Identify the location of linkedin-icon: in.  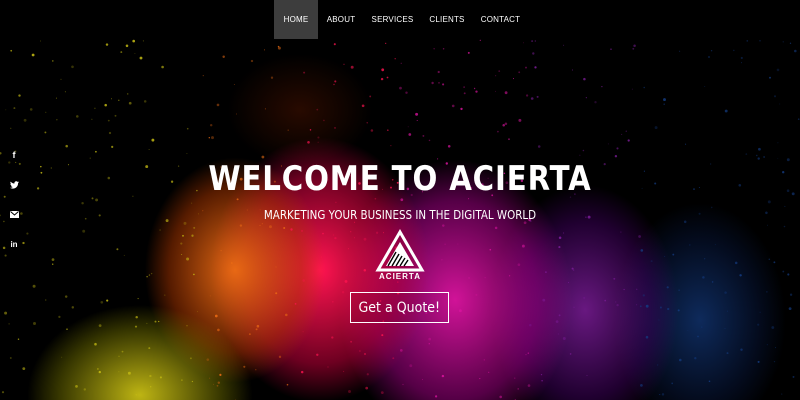
(14, 244).